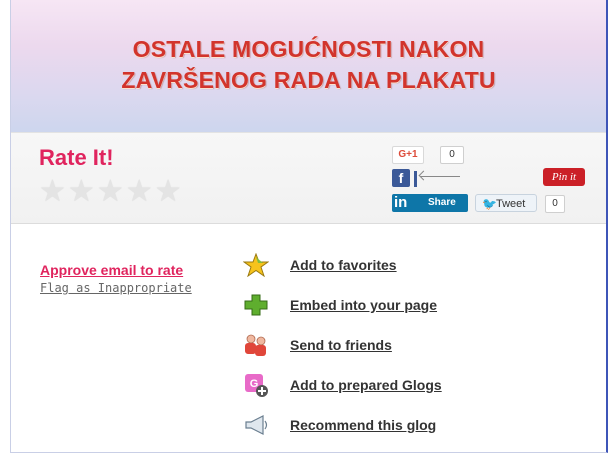  What do you see at coordinates (489, 204) in the screenshot?
I see `twitter-bird-icon: 🐦` at bounding box center [489, 204].